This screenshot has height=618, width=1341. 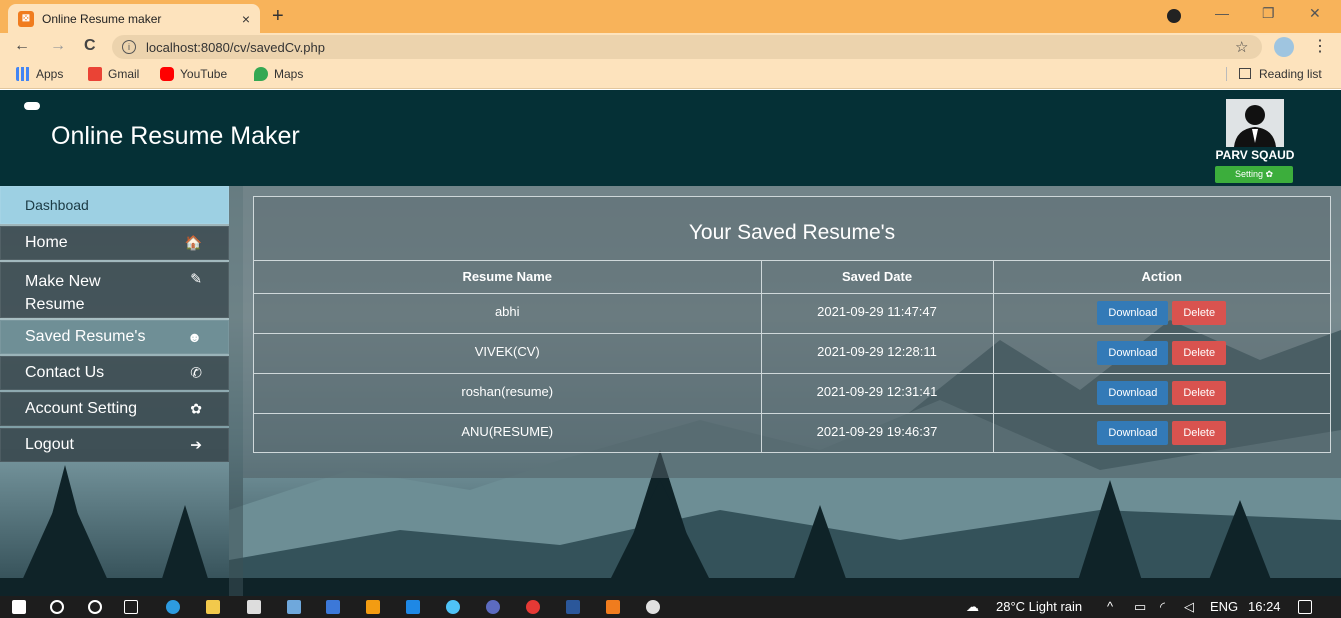 What do you see at coordinates (1224, 606) in the screenshot?
I see `language-indicator: ENG` at bounding box center [1224, 606].